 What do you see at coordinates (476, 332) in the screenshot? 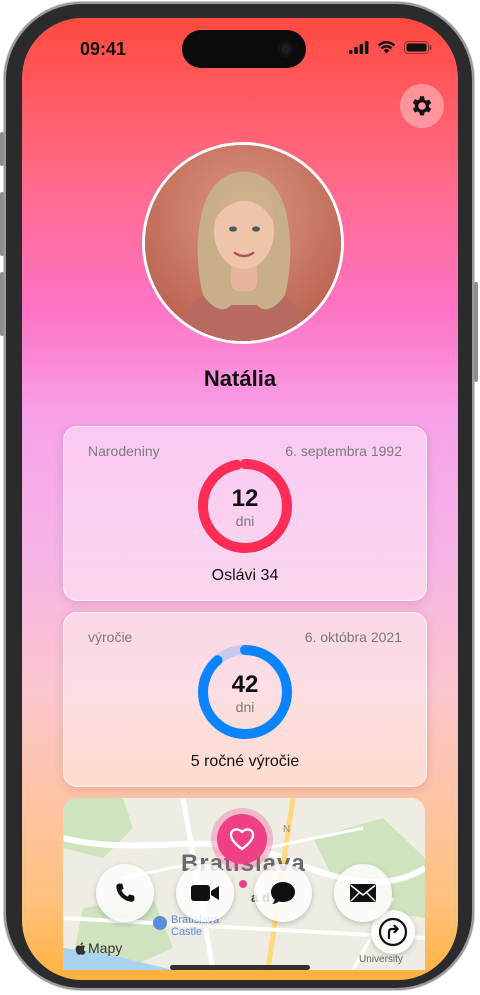
I see `power-button` at bounding box center [476, 332].